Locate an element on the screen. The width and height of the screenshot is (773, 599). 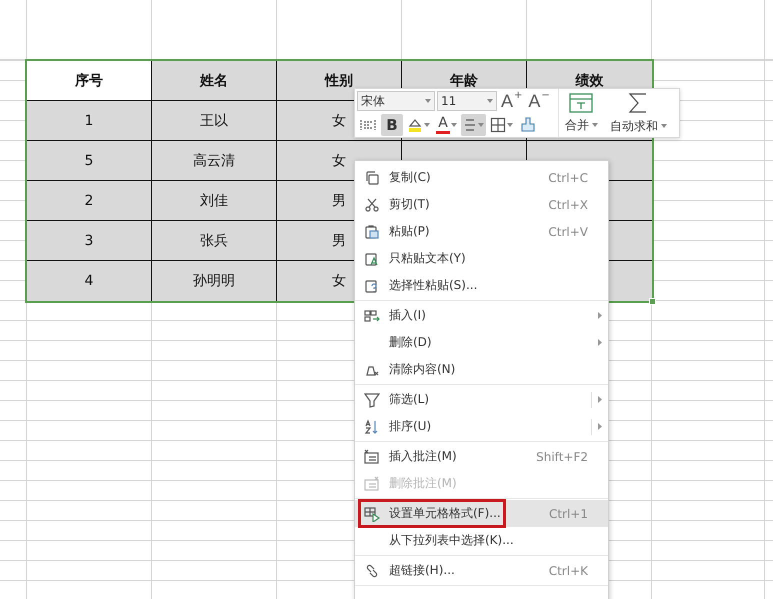
link-icon is located at coordinates (372, 570).